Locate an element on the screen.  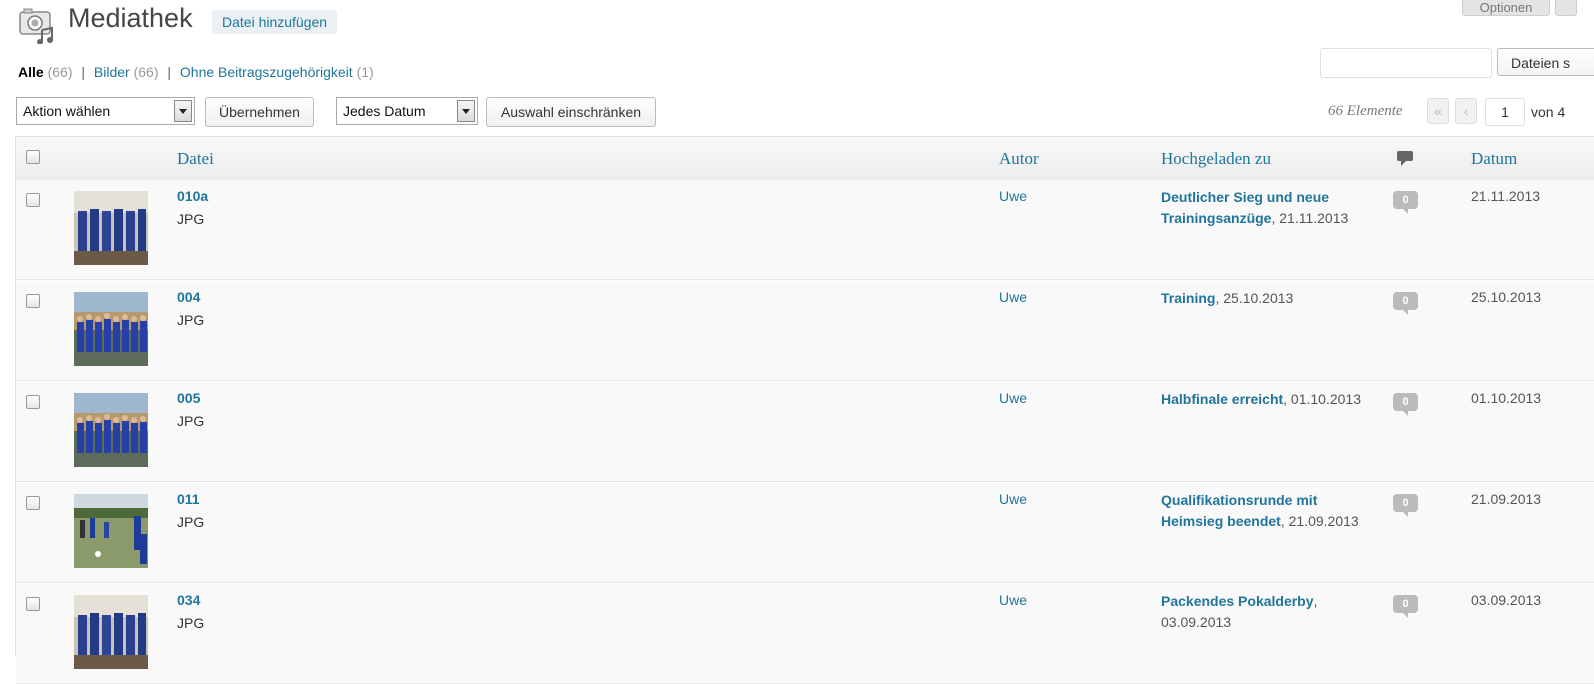
table-header: Datei Autor Hochgeladen zu Datum is located at coordinates (805, 159).